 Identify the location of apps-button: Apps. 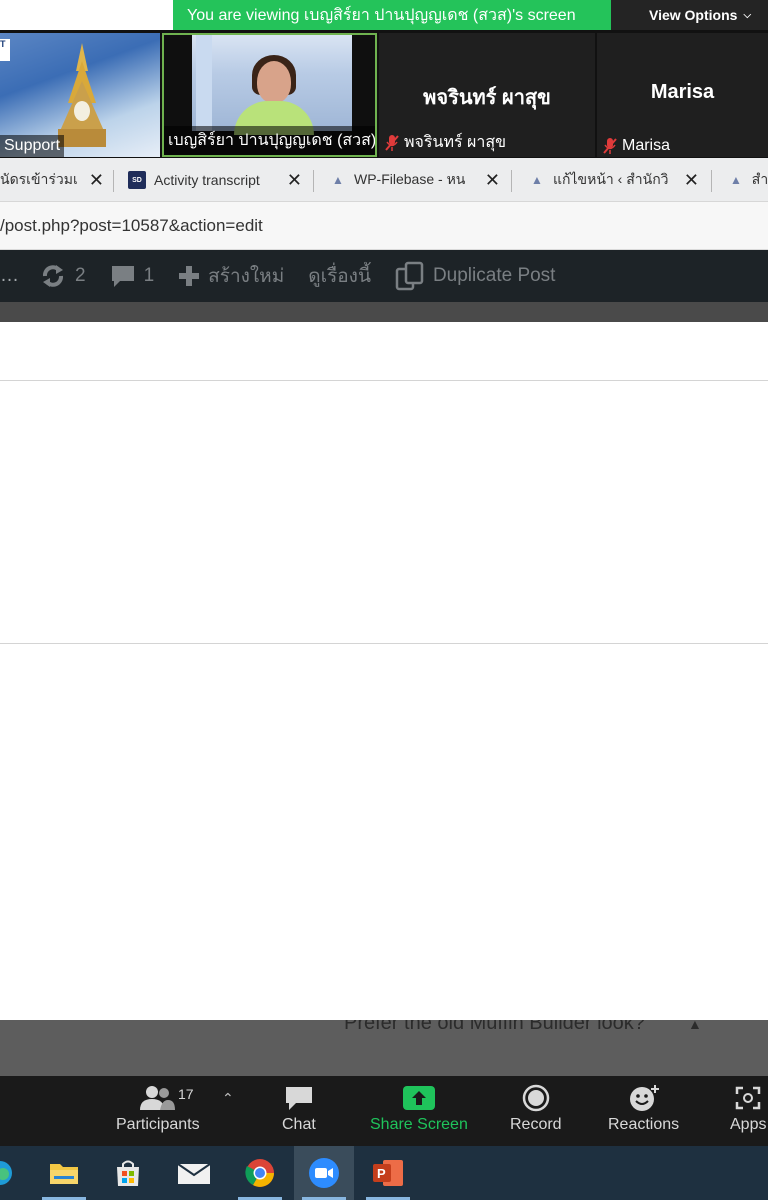
(748, 1109).